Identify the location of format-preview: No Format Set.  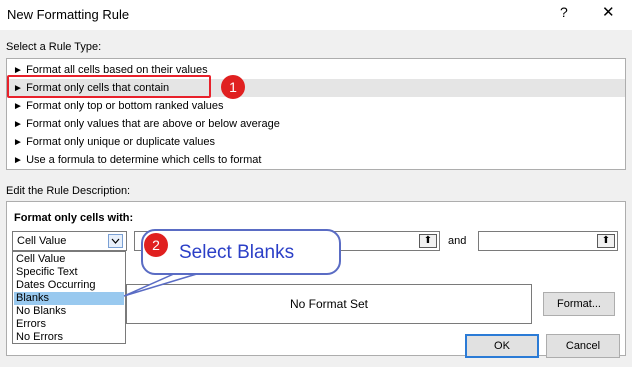
(329, 304).